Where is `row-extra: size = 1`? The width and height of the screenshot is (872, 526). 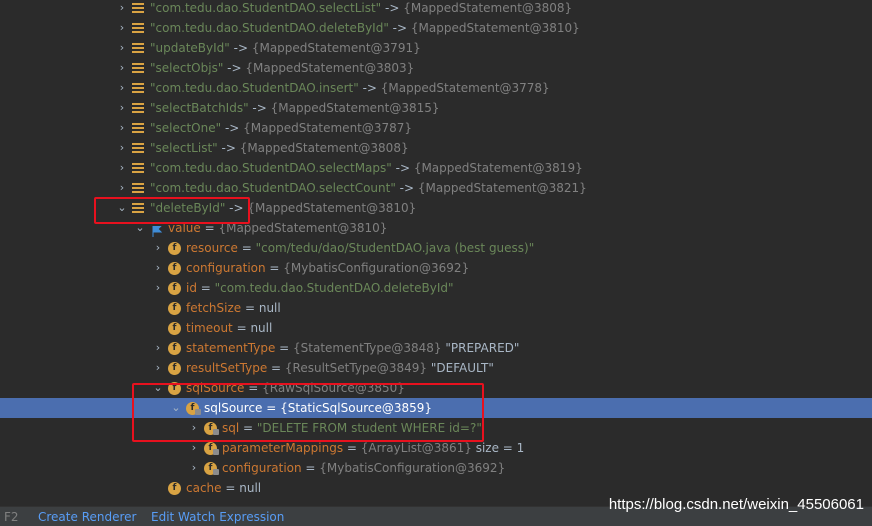 row-extra: size = 1 is located at coordinates (498, 448).